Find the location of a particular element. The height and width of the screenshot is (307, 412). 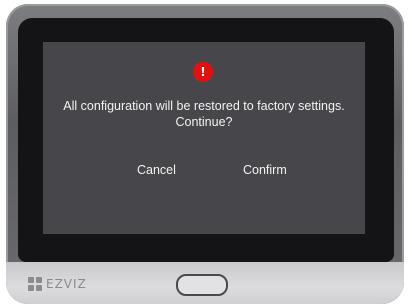

cancel-button: Cancel is located at coordinates (156, 170).